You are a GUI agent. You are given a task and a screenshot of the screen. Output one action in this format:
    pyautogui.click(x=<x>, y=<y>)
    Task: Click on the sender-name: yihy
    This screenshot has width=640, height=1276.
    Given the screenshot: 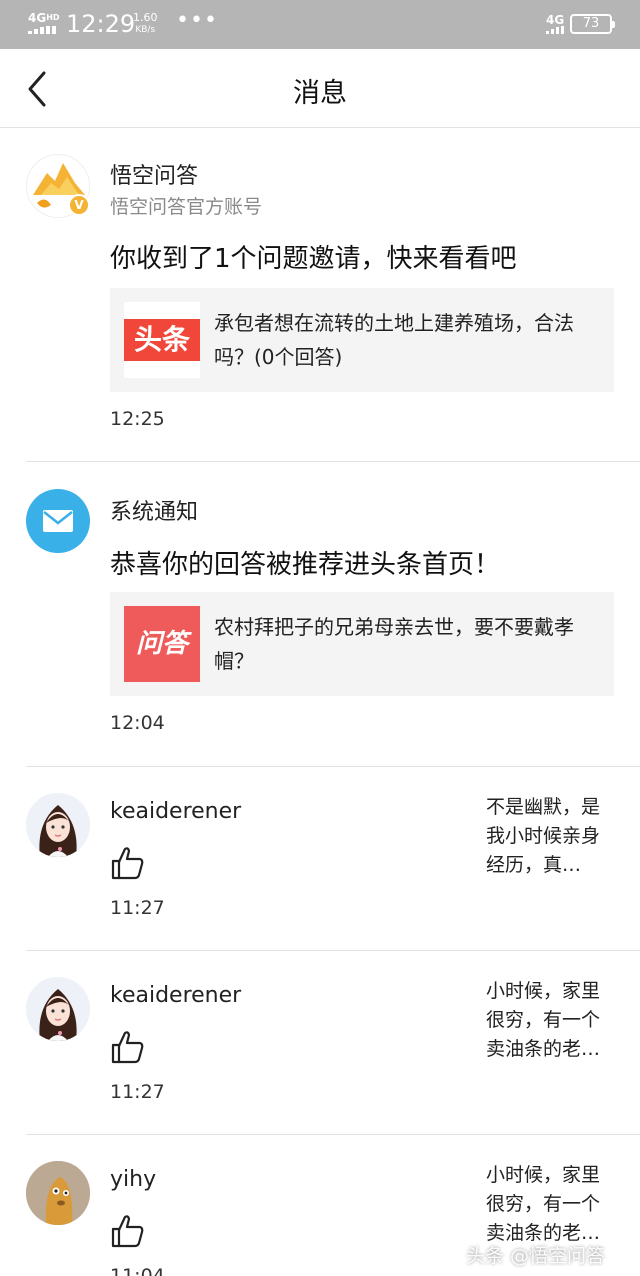 What is the action you would take?
    pyautogui.click(x=133, y=1179)
    